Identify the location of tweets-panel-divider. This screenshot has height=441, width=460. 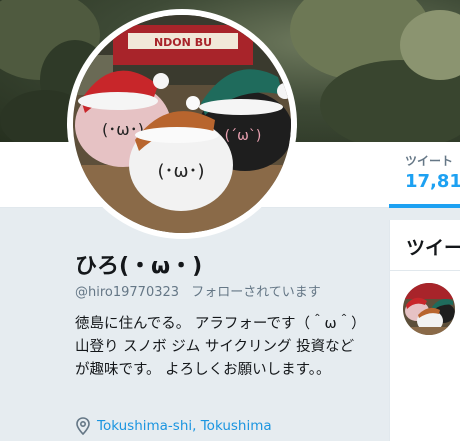
(425, 270).